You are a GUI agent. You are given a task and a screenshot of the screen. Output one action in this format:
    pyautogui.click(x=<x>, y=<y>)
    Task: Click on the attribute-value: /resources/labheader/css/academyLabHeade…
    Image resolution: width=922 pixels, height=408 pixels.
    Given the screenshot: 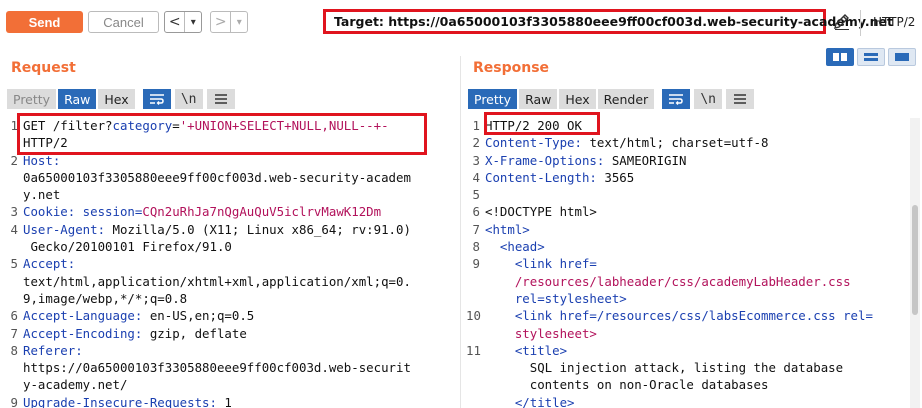 What is the action you would take?
    pyautogui.click(x=668, y=281)
    